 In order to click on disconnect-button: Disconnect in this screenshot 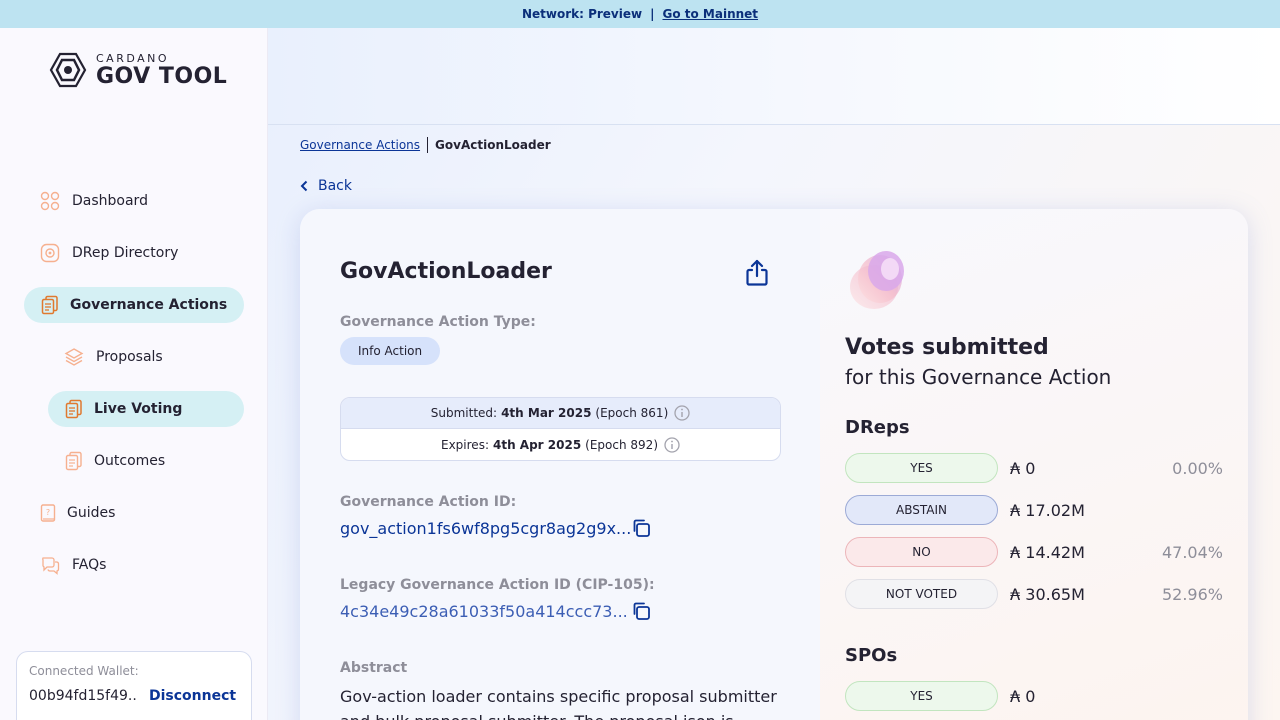, I will do `click(192, 696)`.